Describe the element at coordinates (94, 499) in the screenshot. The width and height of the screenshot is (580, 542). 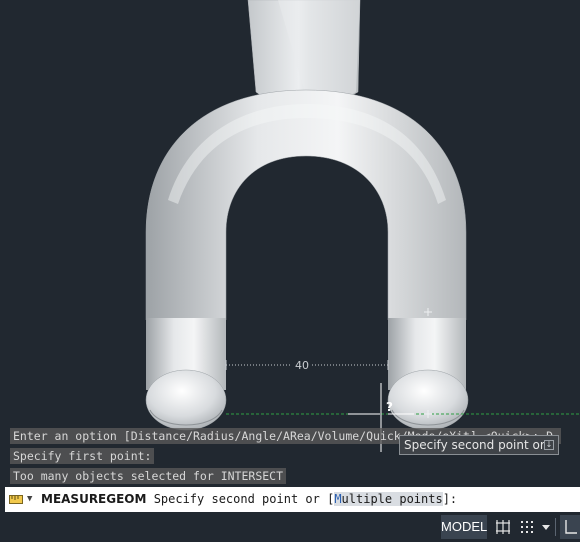
I see `command-name: MEASUREGEOM` at that location.